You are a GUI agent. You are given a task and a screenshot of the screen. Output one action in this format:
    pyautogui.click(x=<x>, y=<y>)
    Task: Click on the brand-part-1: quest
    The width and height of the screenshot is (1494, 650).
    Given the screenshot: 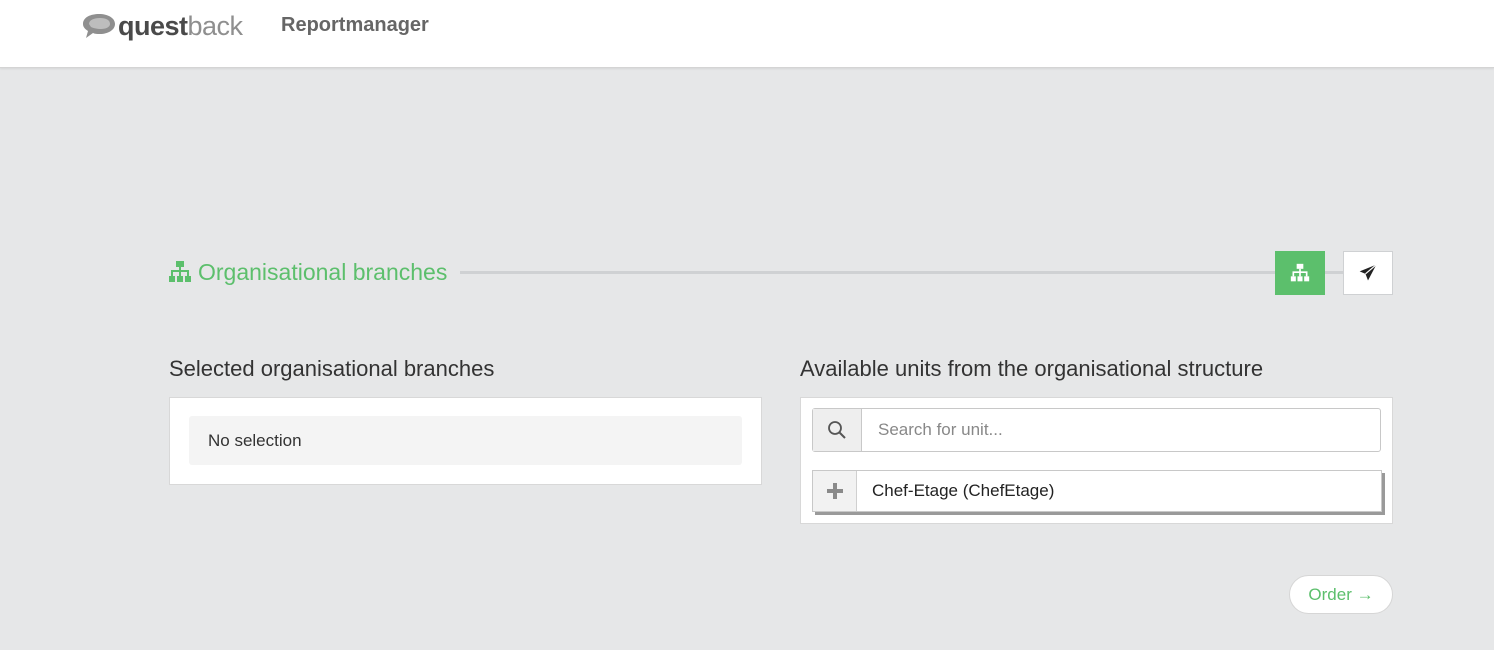 What is the action you would take?
    pyautogui.click(x=153, y=26)
    